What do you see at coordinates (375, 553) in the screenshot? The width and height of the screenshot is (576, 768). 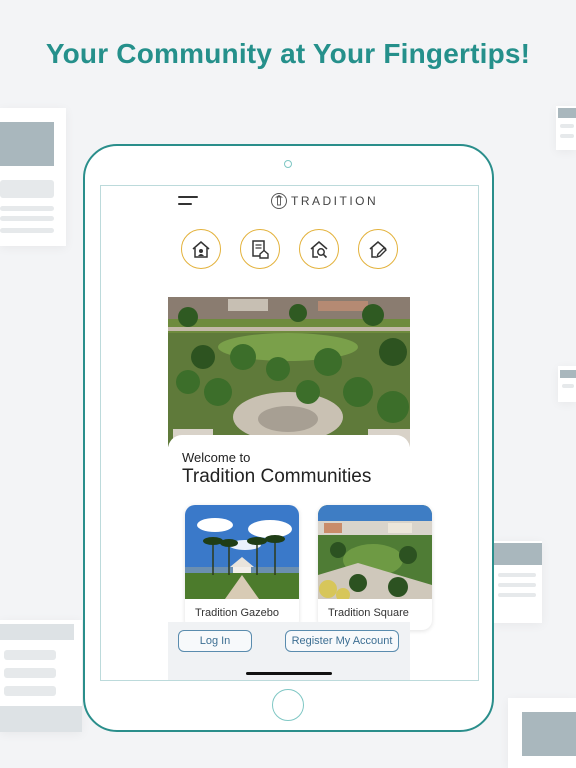 I see `square-photo` at bounding box center [375, 553].